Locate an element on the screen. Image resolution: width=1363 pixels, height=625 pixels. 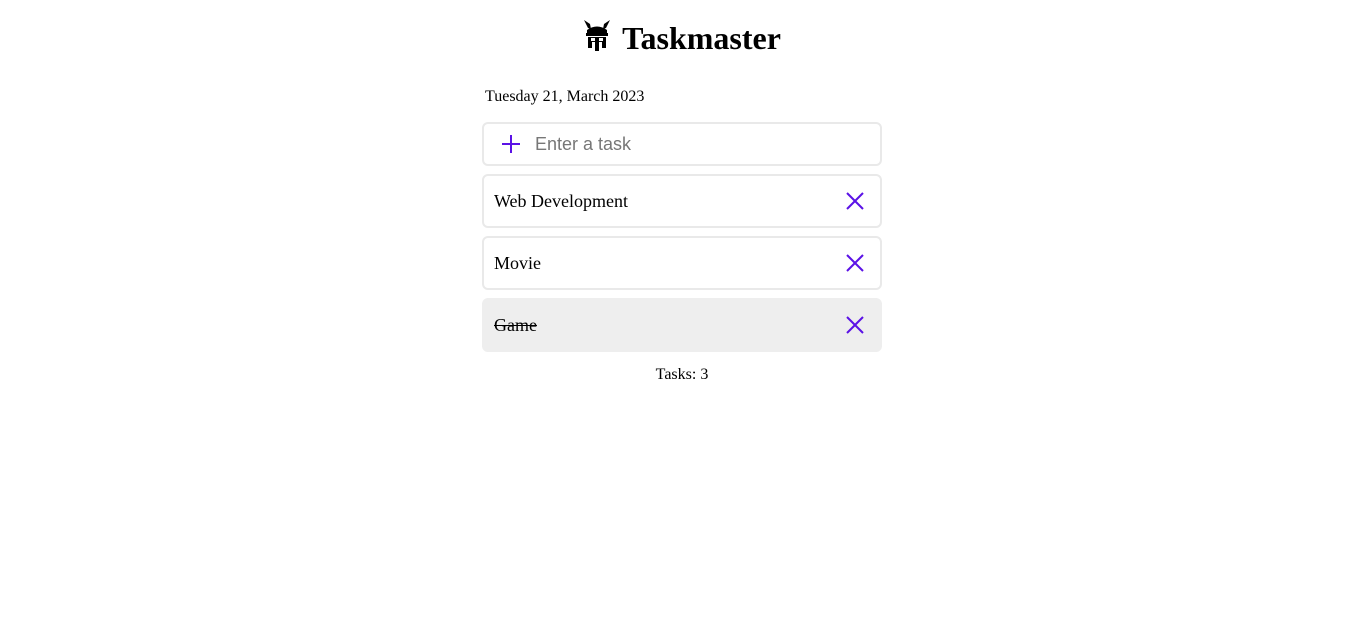
task-label: Movie is located at coordinates (517, 262).